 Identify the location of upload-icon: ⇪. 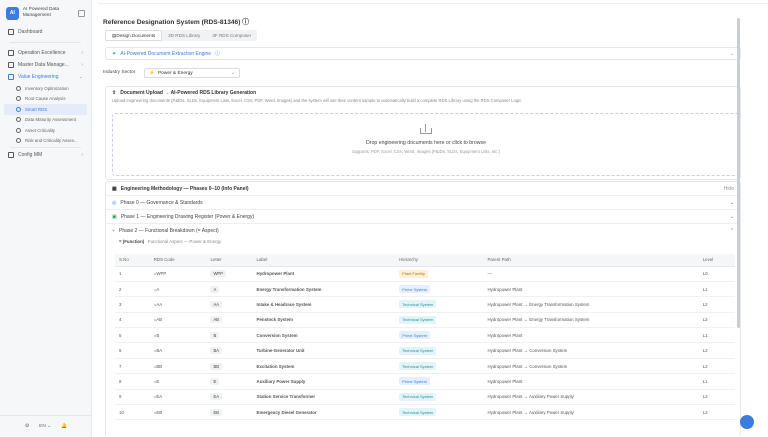
(114, 92).